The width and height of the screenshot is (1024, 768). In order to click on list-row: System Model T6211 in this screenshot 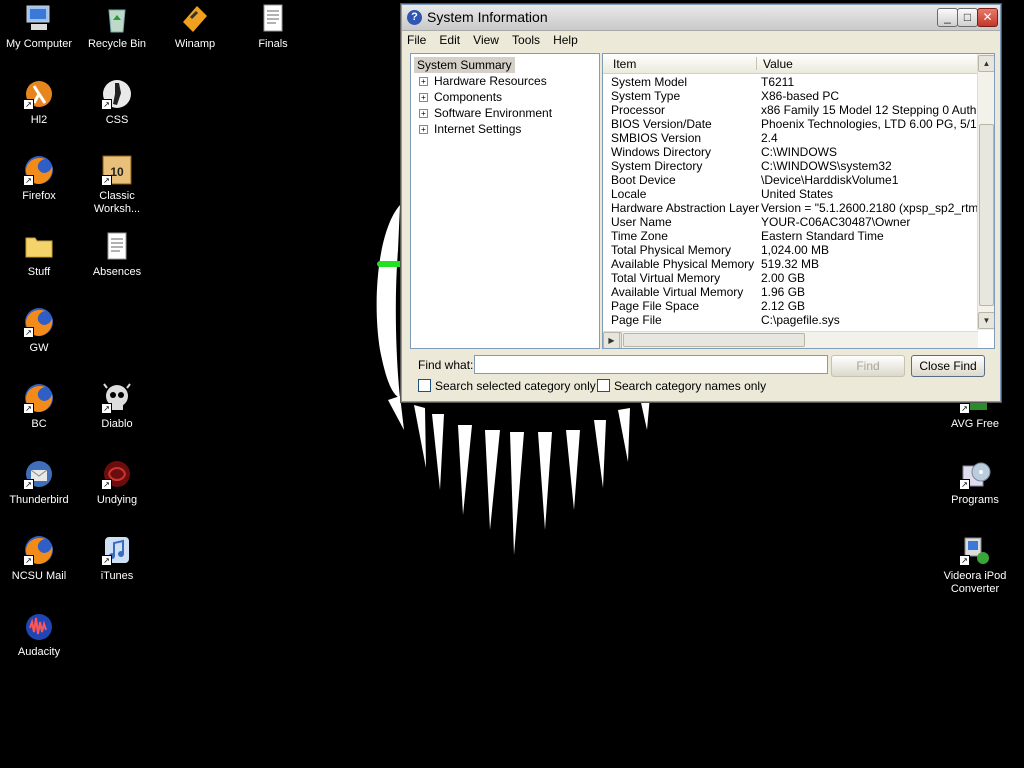, I will do `click(790, 82)`.